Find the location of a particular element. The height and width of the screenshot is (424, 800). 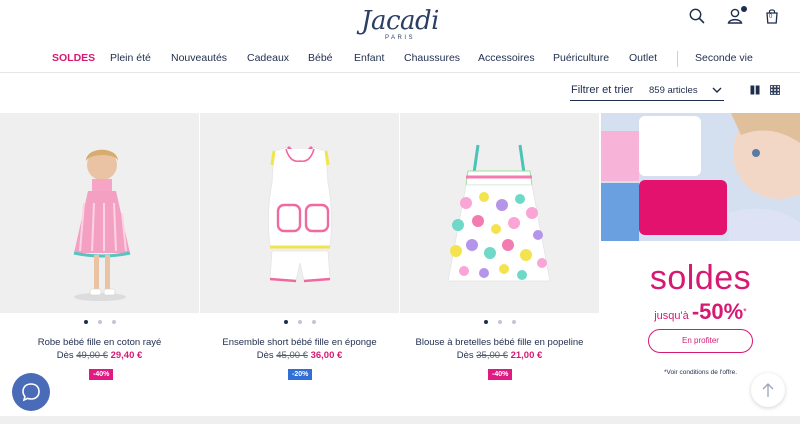

old-price: 35,00 € is located at coordinates (492, 355).